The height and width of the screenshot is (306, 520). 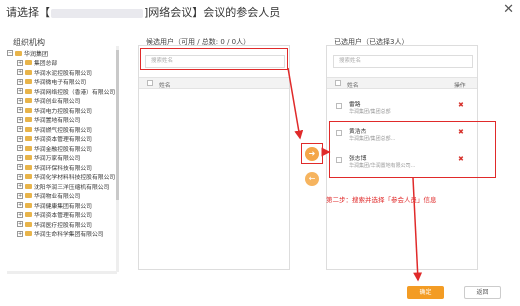 I want to click on arrow-to-add-button, so click(x=295, y=103).